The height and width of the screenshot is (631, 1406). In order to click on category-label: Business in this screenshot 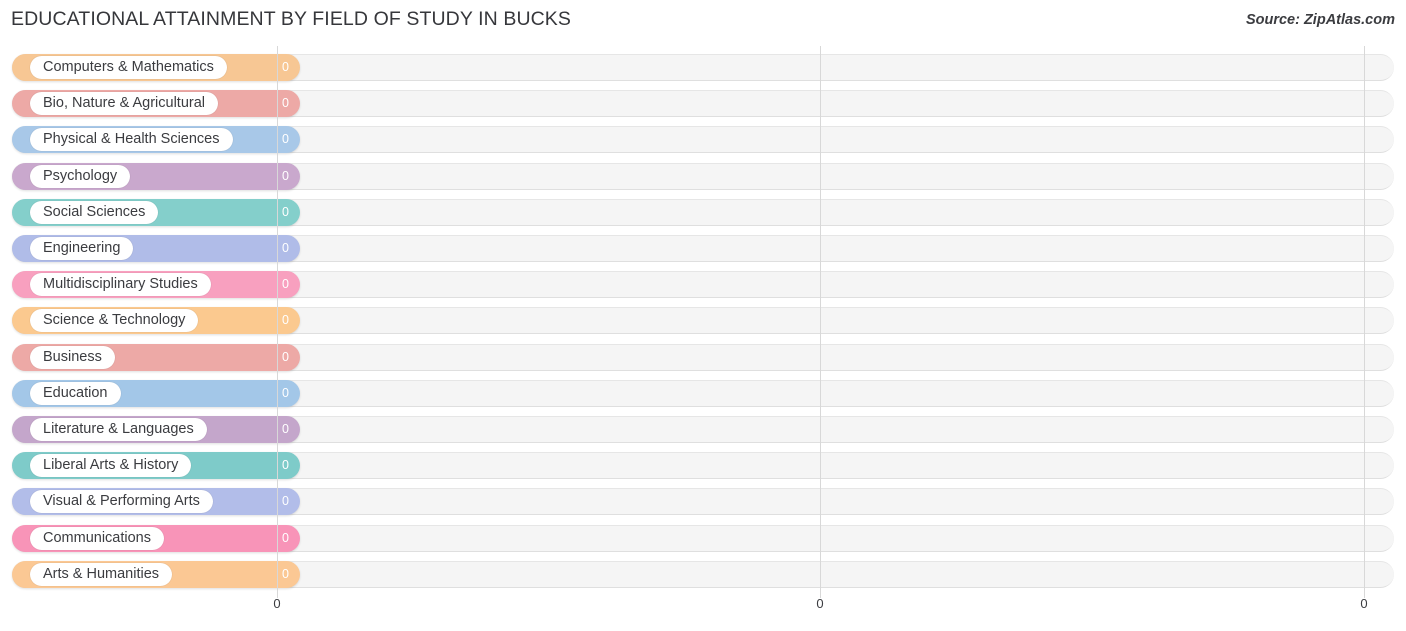, I will do `click(72, 357)`.